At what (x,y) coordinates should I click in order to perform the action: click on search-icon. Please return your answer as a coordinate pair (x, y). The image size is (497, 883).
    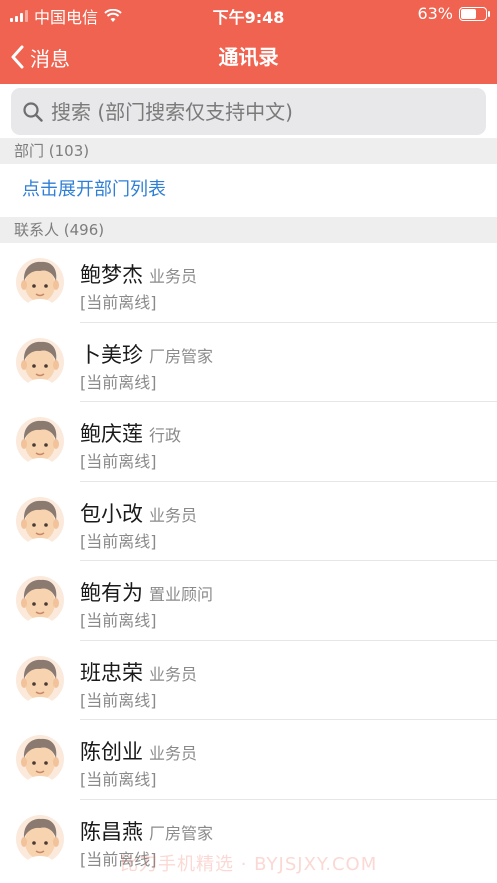
    Looking at the image, I should click on (33, 111).